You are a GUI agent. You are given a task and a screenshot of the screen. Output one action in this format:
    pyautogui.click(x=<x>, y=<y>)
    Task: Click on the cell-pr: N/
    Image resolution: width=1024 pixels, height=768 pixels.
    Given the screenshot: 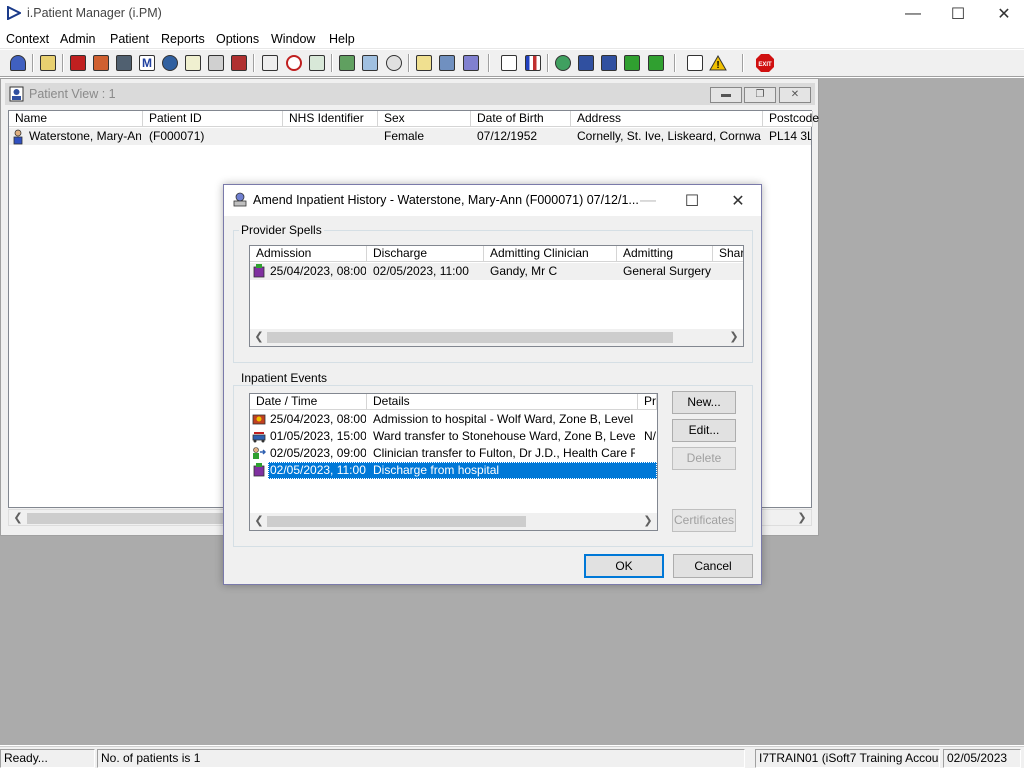 What is the action you would take?
    pyautogui.click(x=650, y=436)
    